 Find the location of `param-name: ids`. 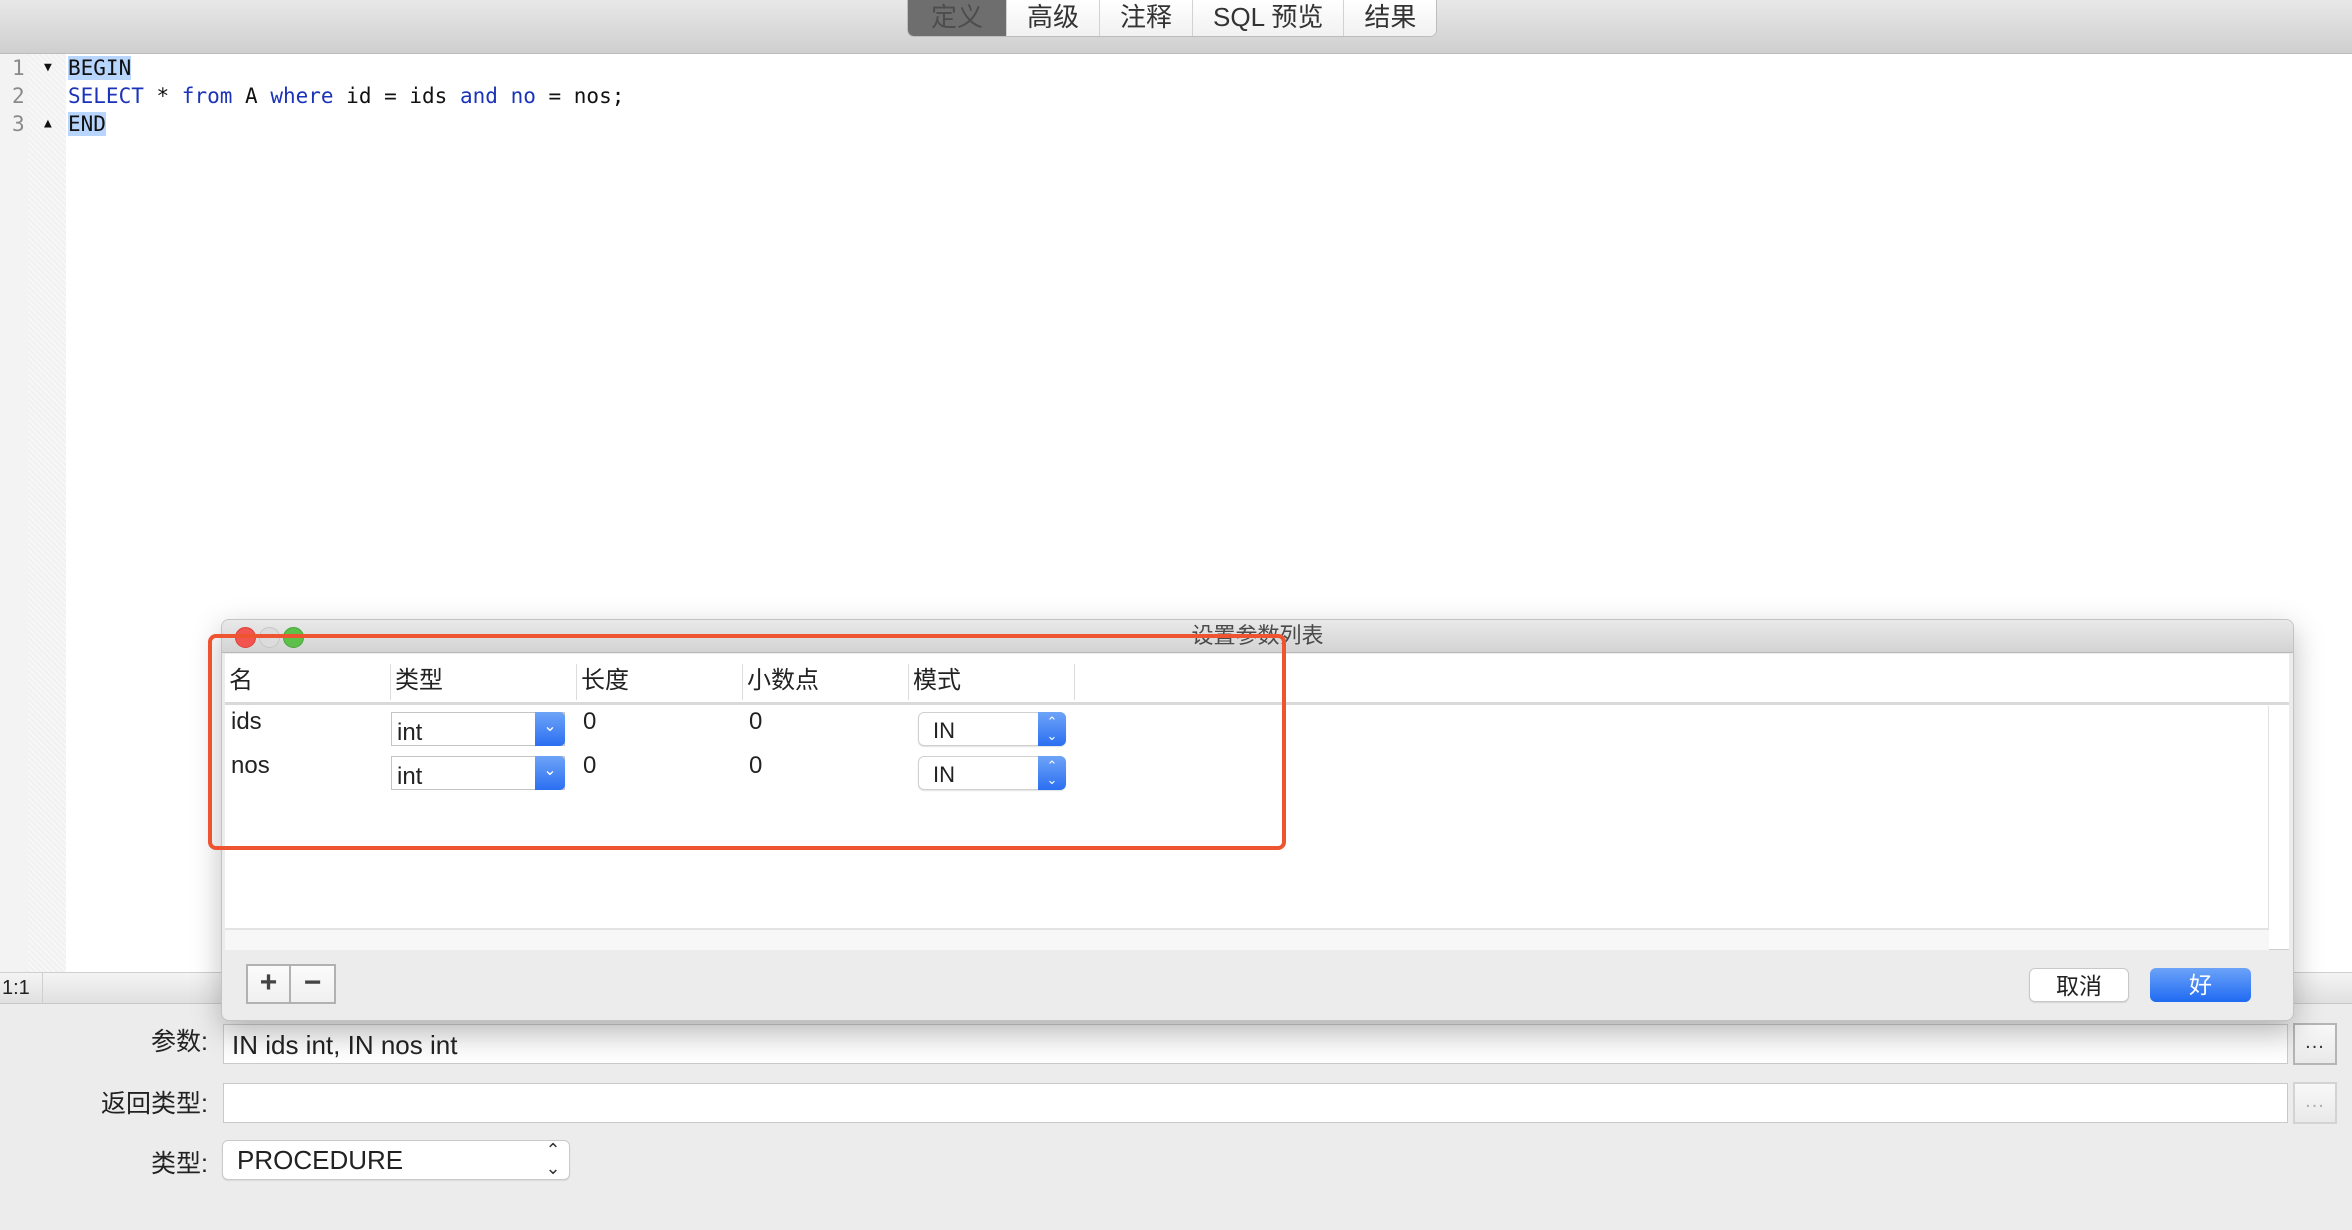

param-name: ids is located at coordinates (246, 722).